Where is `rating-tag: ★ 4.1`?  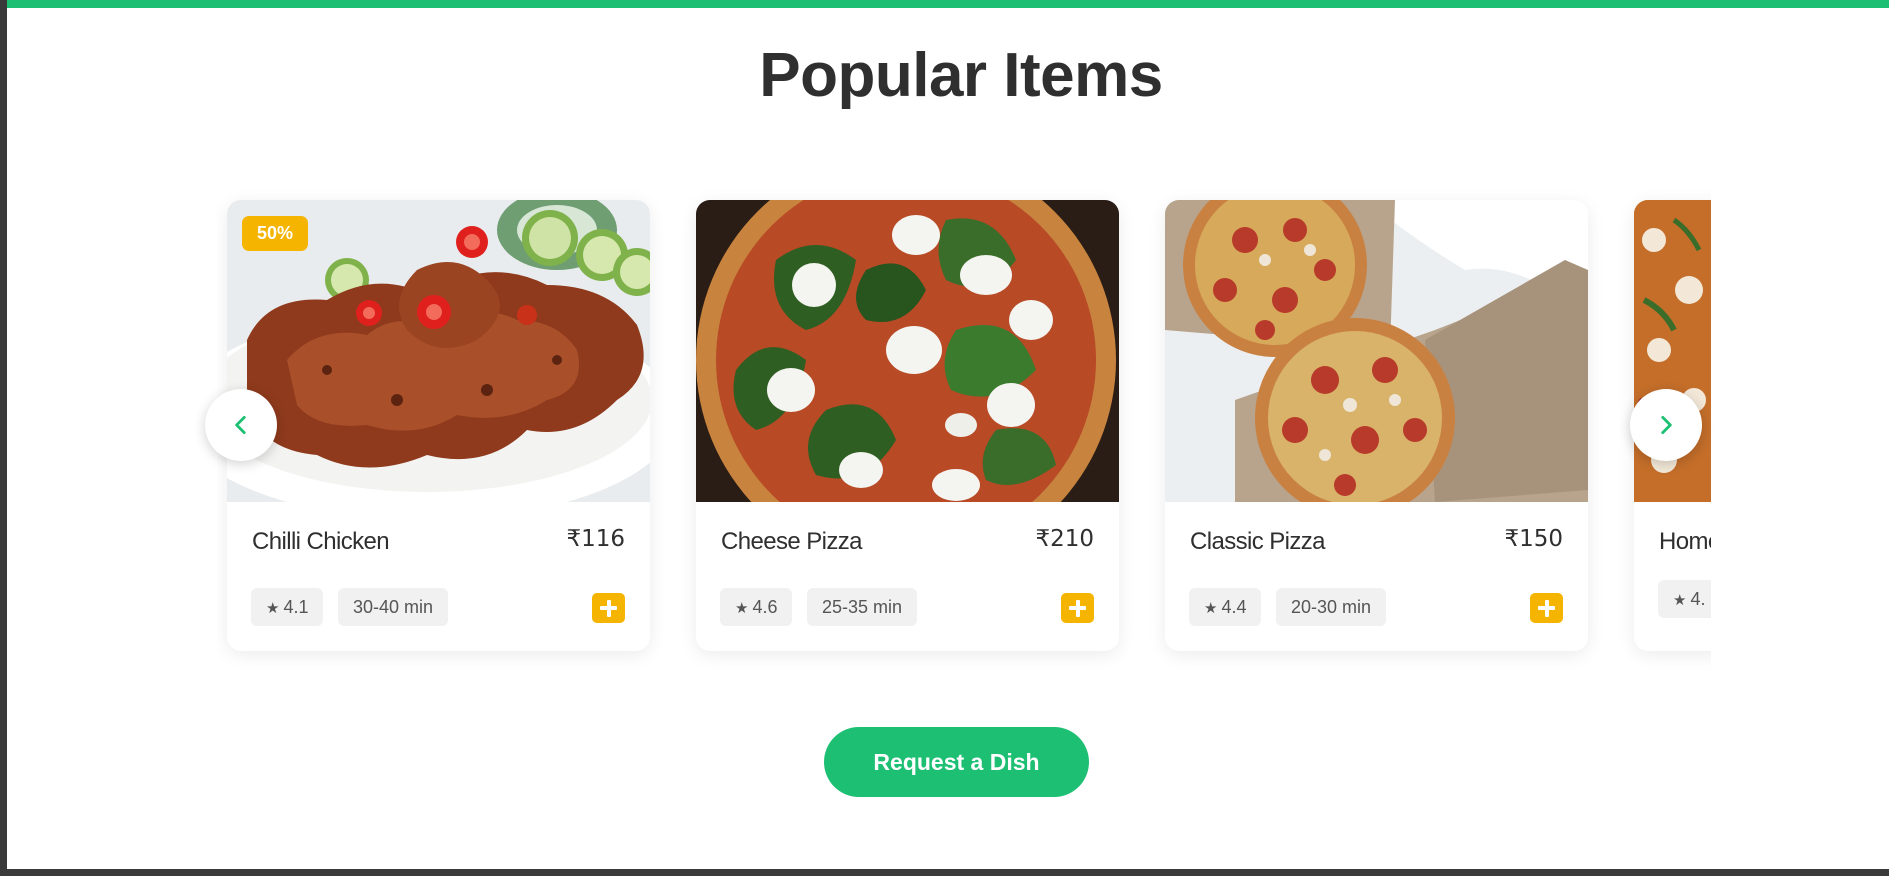 rating-tag: ★ 4.1 is located at coordinates (287, 607).